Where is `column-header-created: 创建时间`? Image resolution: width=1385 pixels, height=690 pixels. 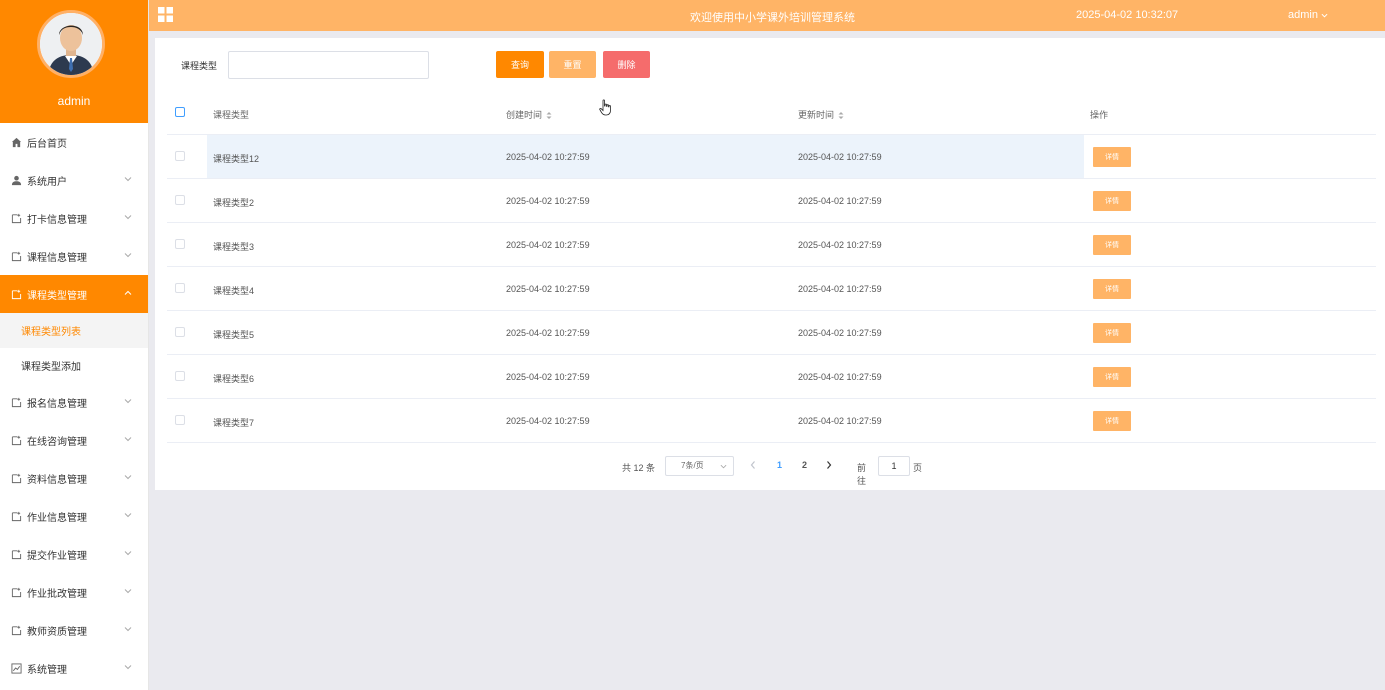
column-header-created: 创建时间 is located at coordinates (529, 114).